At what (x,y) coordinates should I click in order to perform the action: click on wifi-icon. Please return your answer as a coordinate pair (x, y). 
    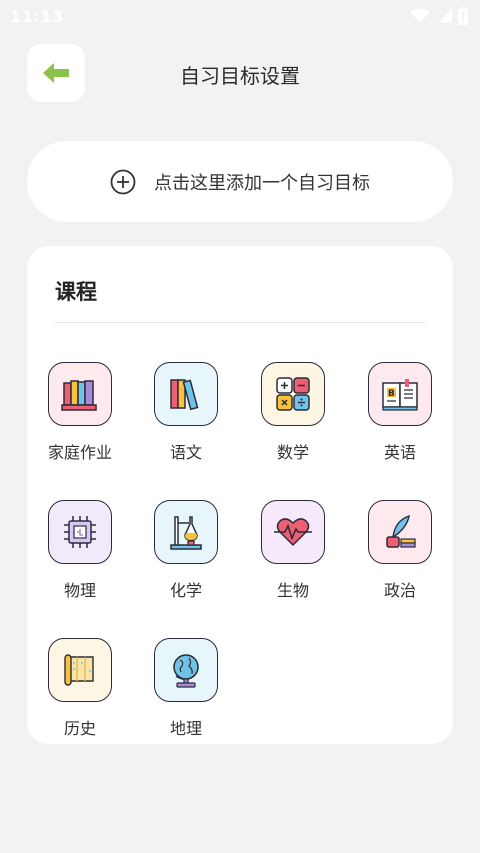
    Looking at the image, I should click on (420, 15).